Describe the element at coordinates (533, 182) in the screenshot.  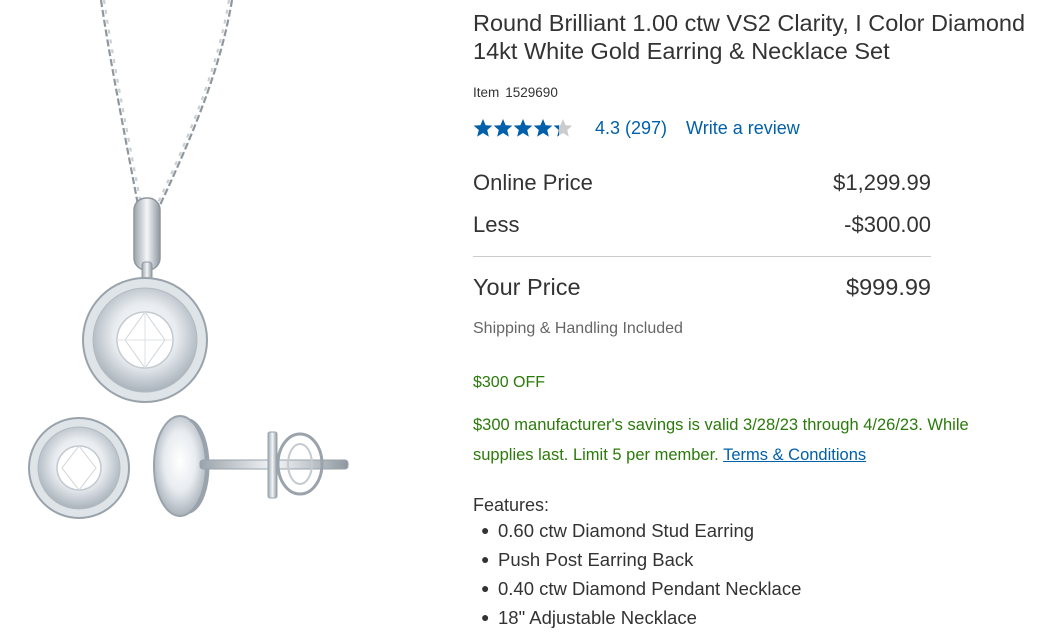
I see `online-price-label: Online Price` at that location.